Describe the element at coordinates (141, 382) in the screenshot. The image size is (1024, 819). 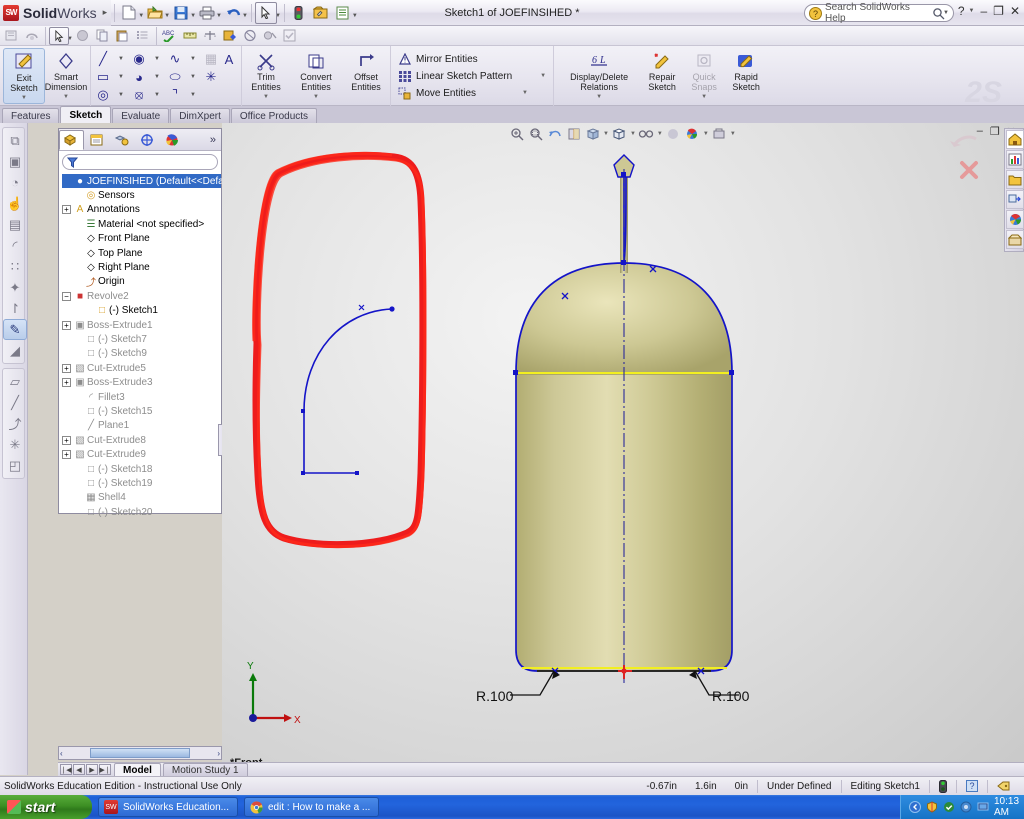
I see `tree-item-boss-extrude3: + ▣ Boss-Extrude3` at that location.